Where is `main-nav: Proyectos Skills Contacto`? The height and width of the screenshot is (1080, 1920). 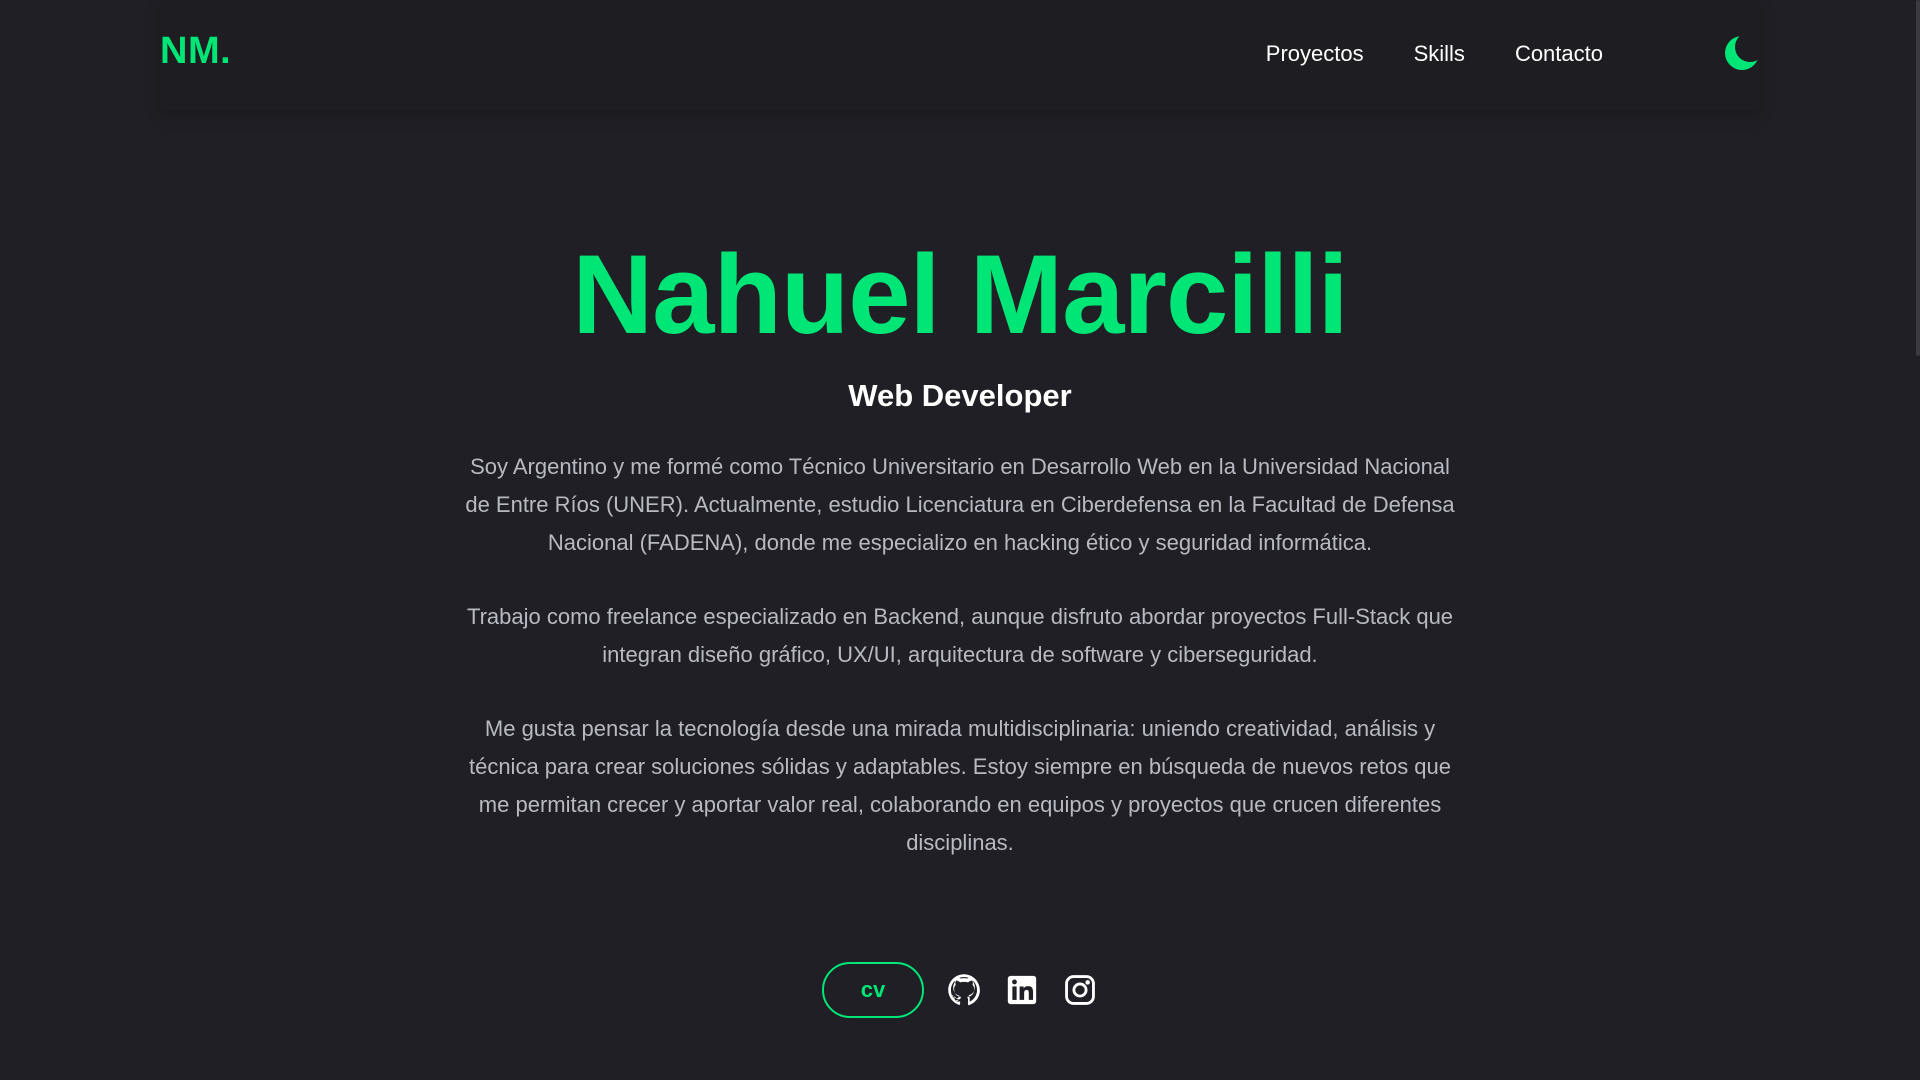
main-nav: Proyectos Skills Contacto is located at coordinates (1434, 54).